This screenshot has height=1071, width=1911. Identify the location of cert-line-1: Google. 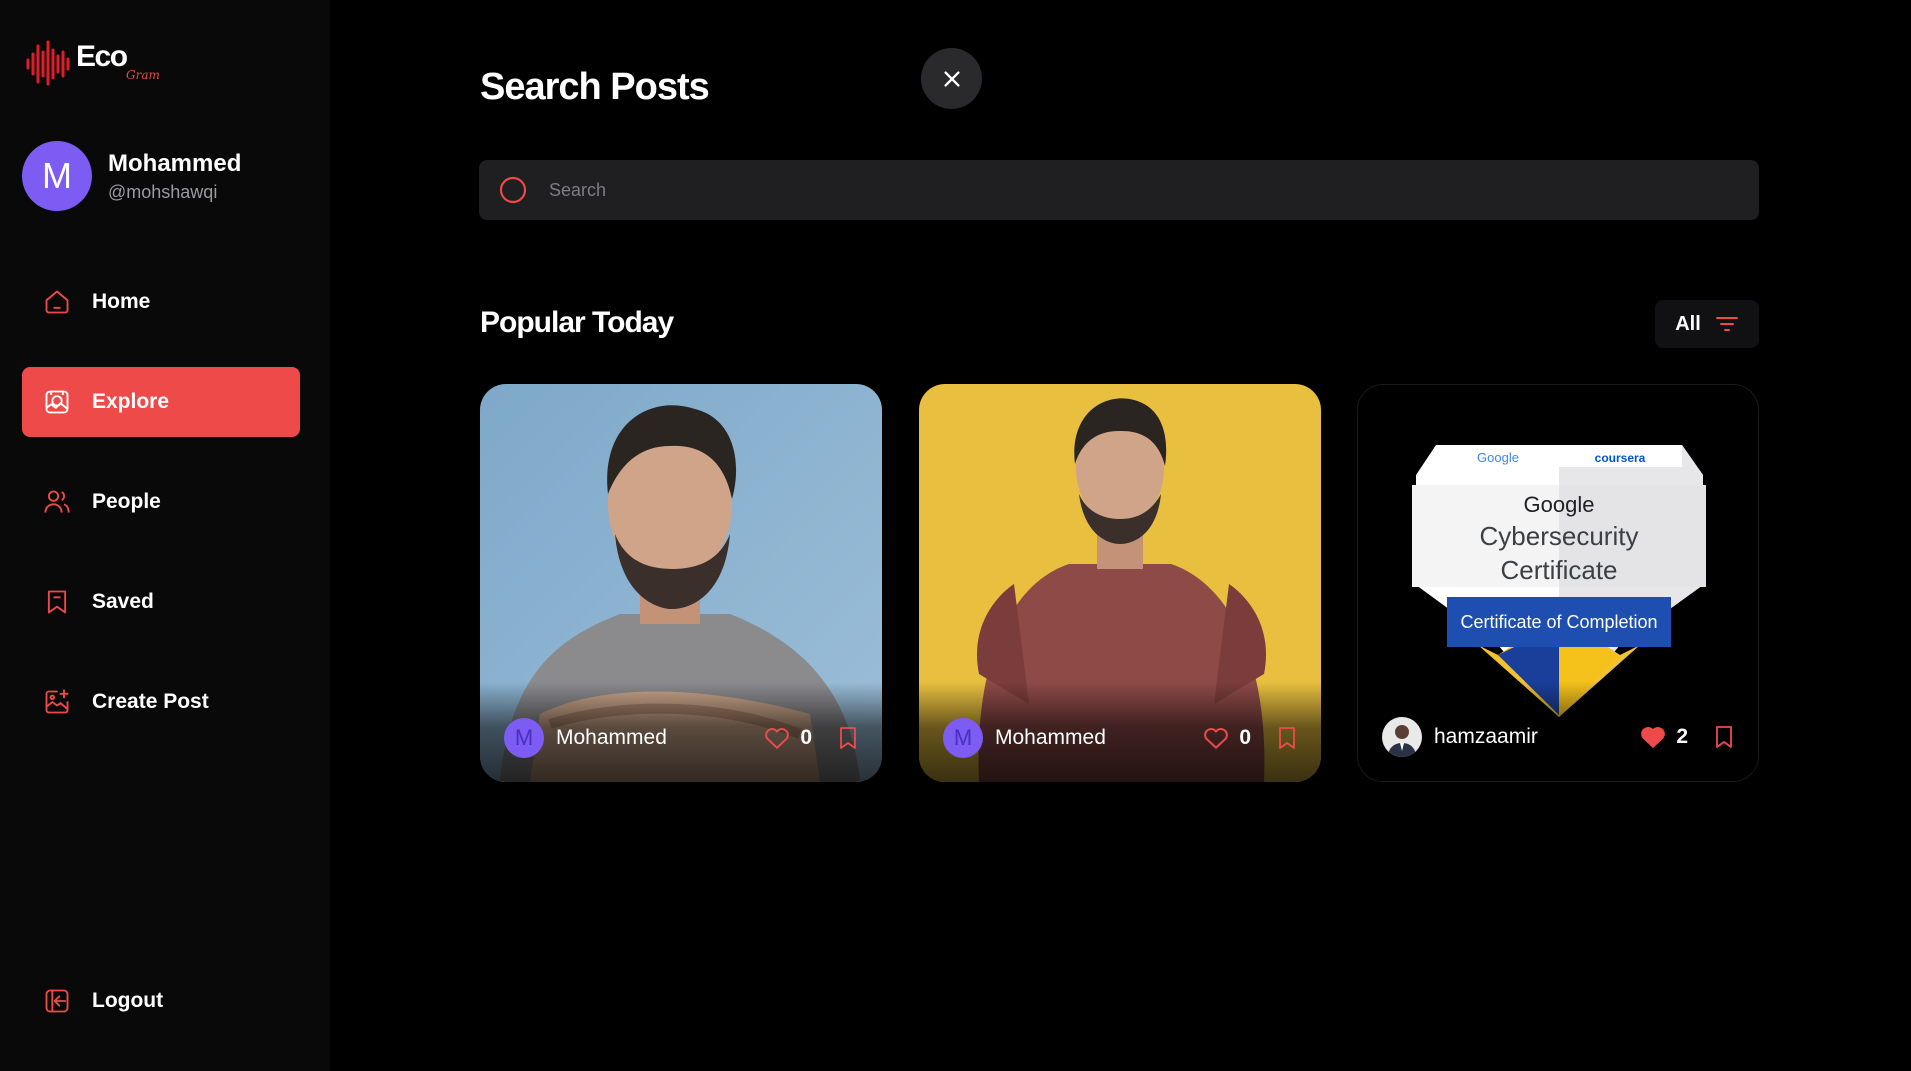
(1559, 504).